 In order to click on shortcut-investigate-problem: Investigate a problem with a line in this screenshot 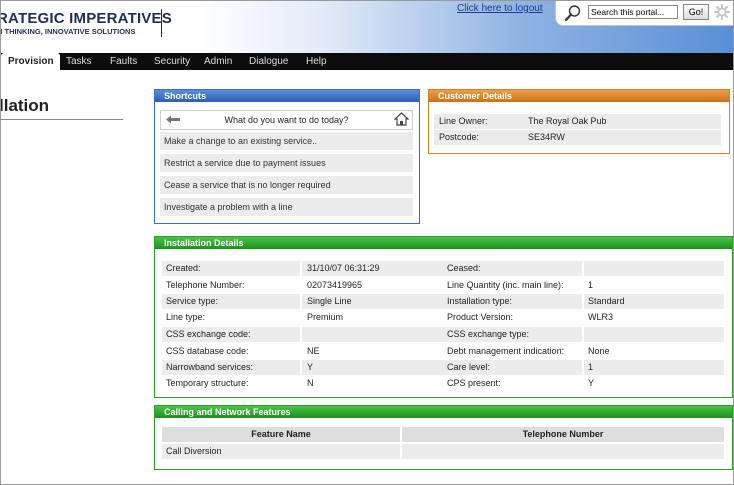, I will do `click(286, 207)`.